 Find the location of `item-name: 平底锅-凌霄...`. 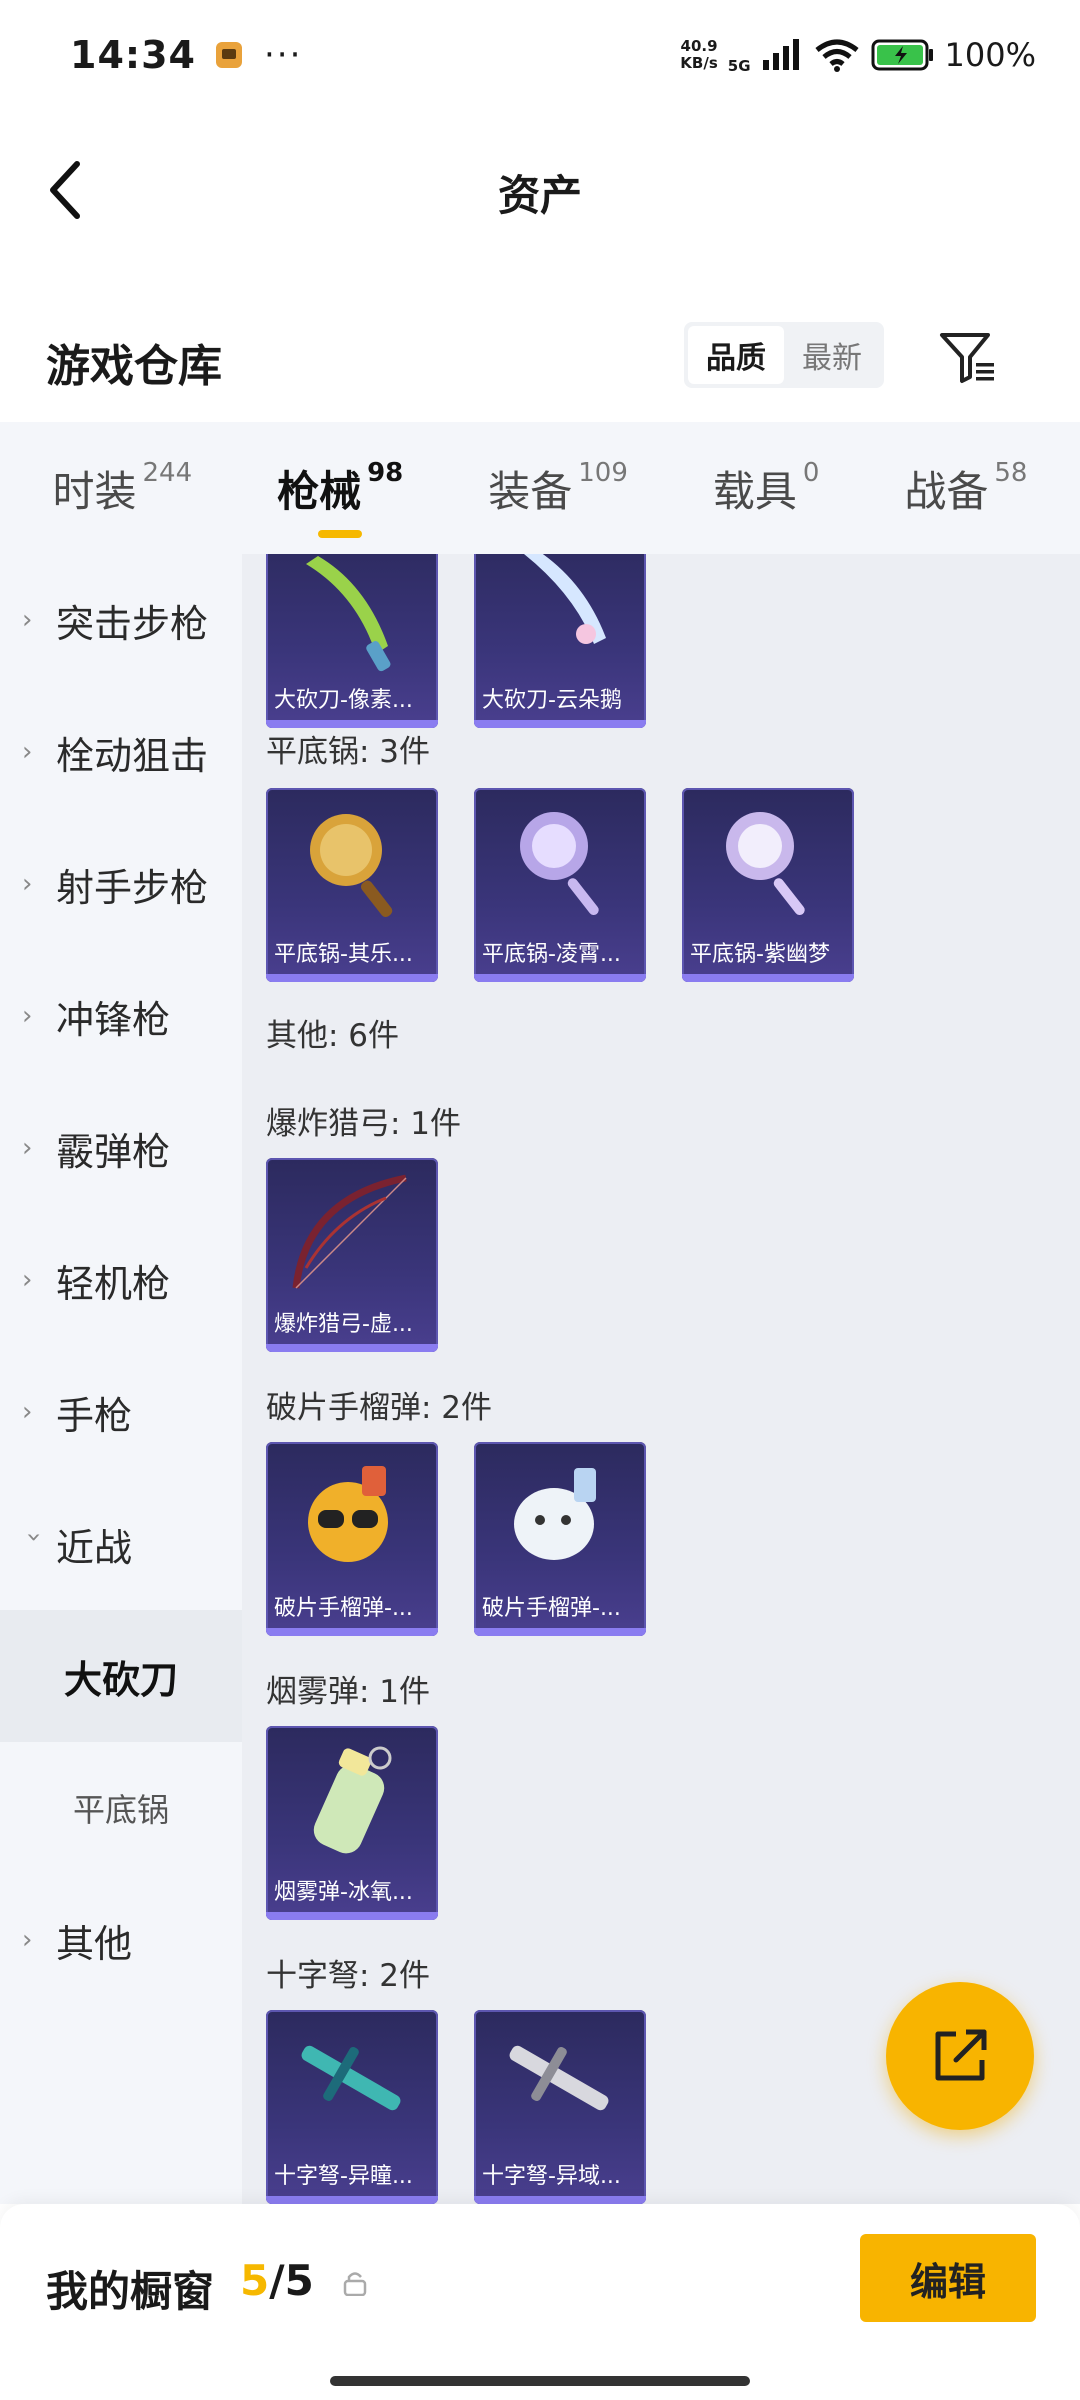

item-name: 平底锅-凌霄... is located at coordinates (551, 954).